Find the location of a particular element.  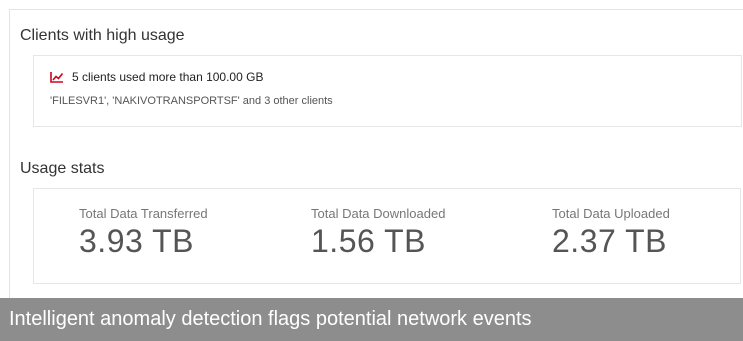

high-usage-section-title: Clients with high usage is located at coordinates (102, 35).